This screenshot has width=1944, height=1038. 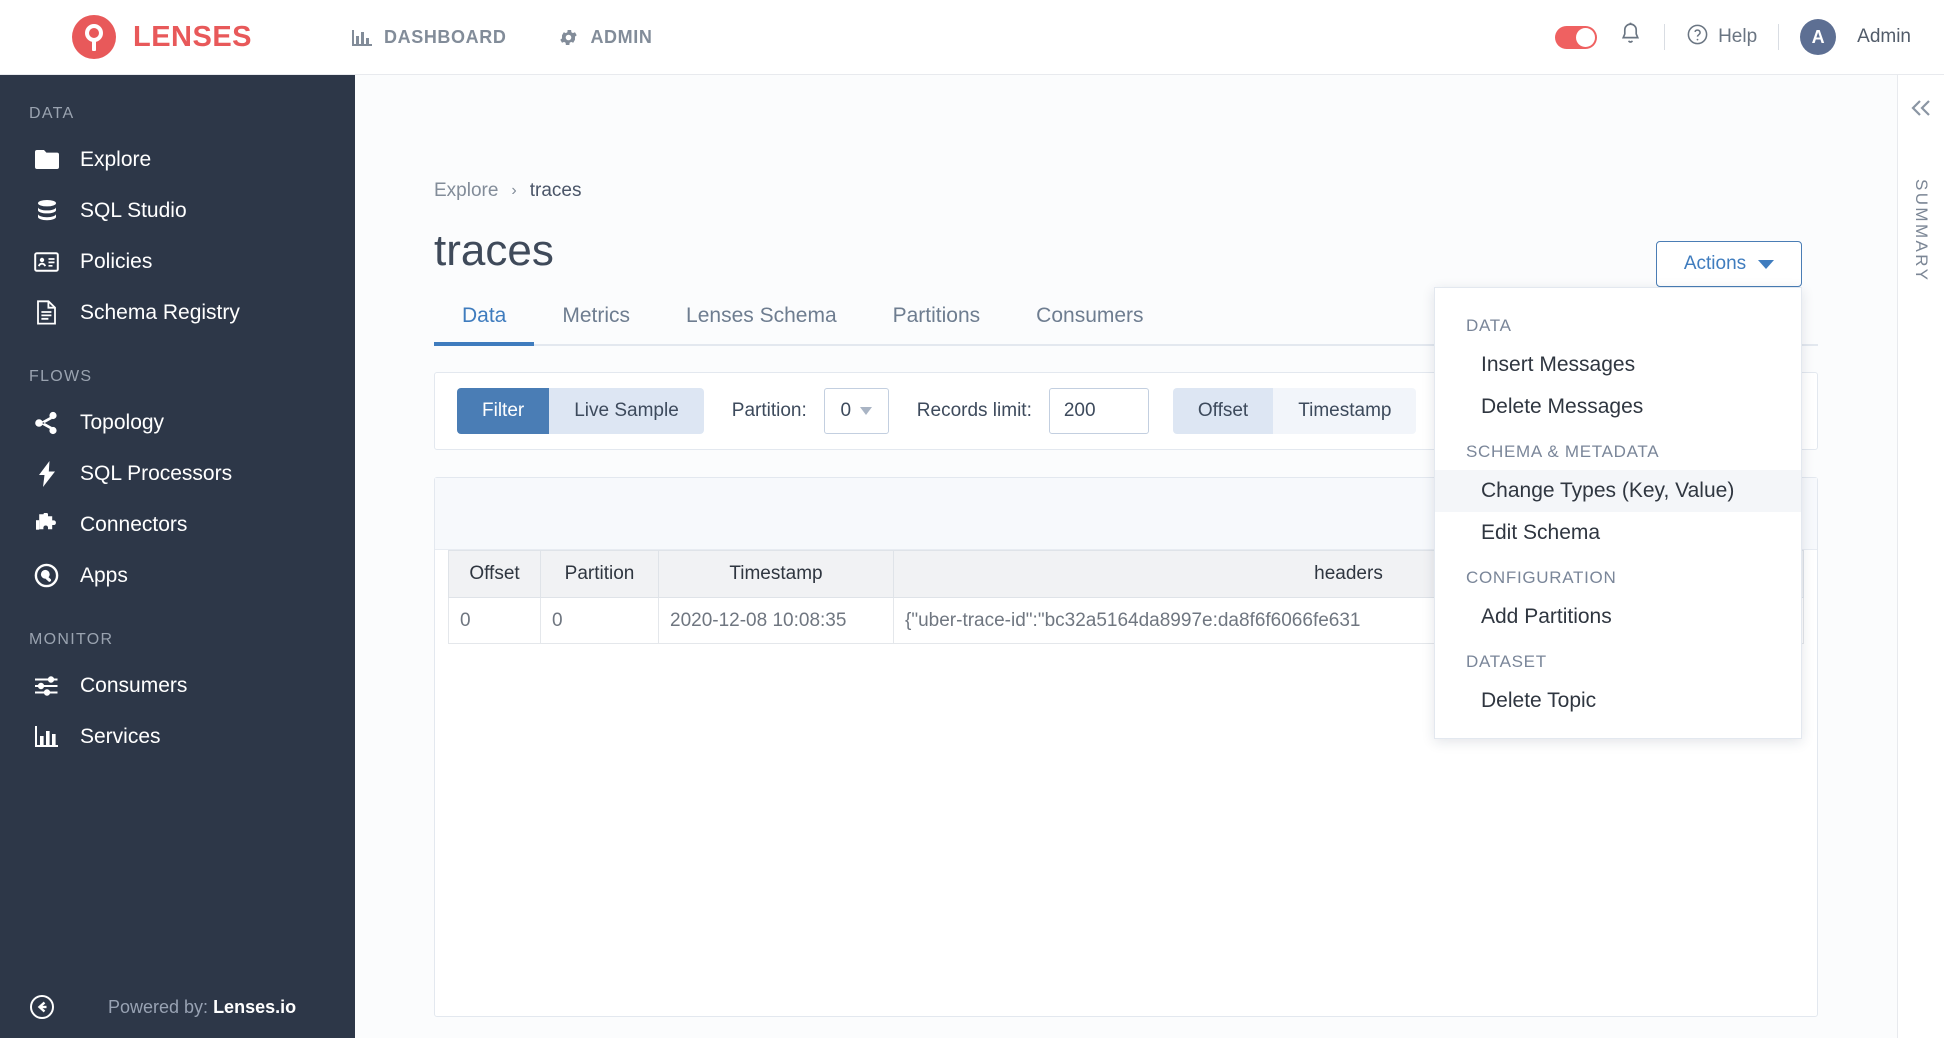 What do you see at coordinates (1738, 36) in the screenshot?
I see `help-label: Help` at bounding box center [1738, 36].